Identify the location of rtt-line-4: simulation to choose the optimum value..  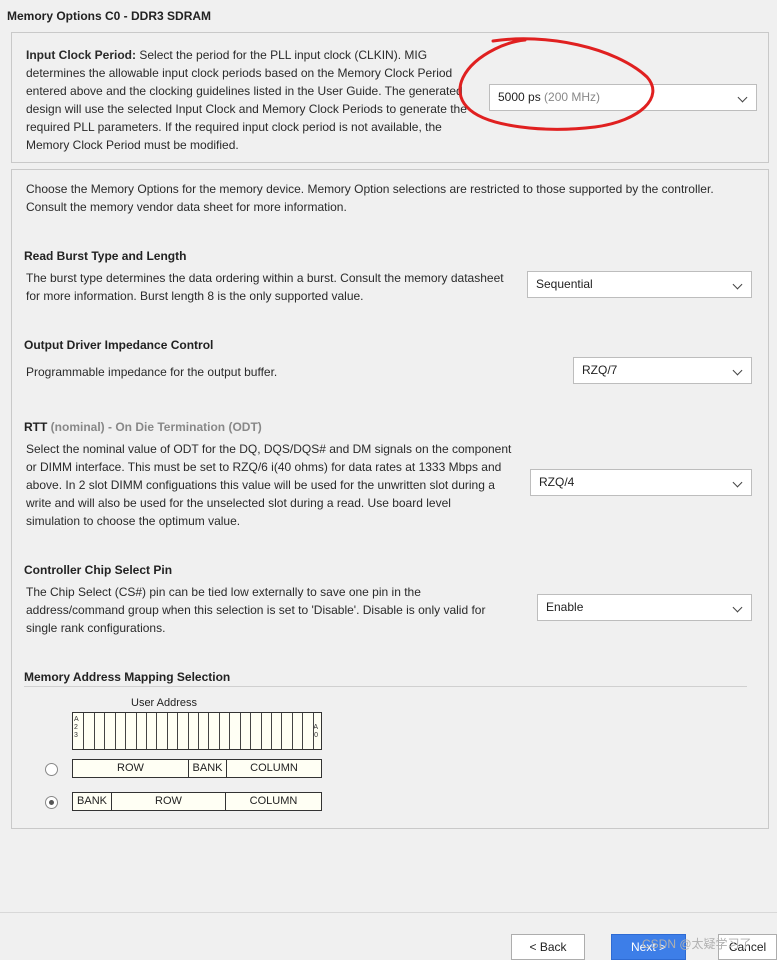
(133, 521).